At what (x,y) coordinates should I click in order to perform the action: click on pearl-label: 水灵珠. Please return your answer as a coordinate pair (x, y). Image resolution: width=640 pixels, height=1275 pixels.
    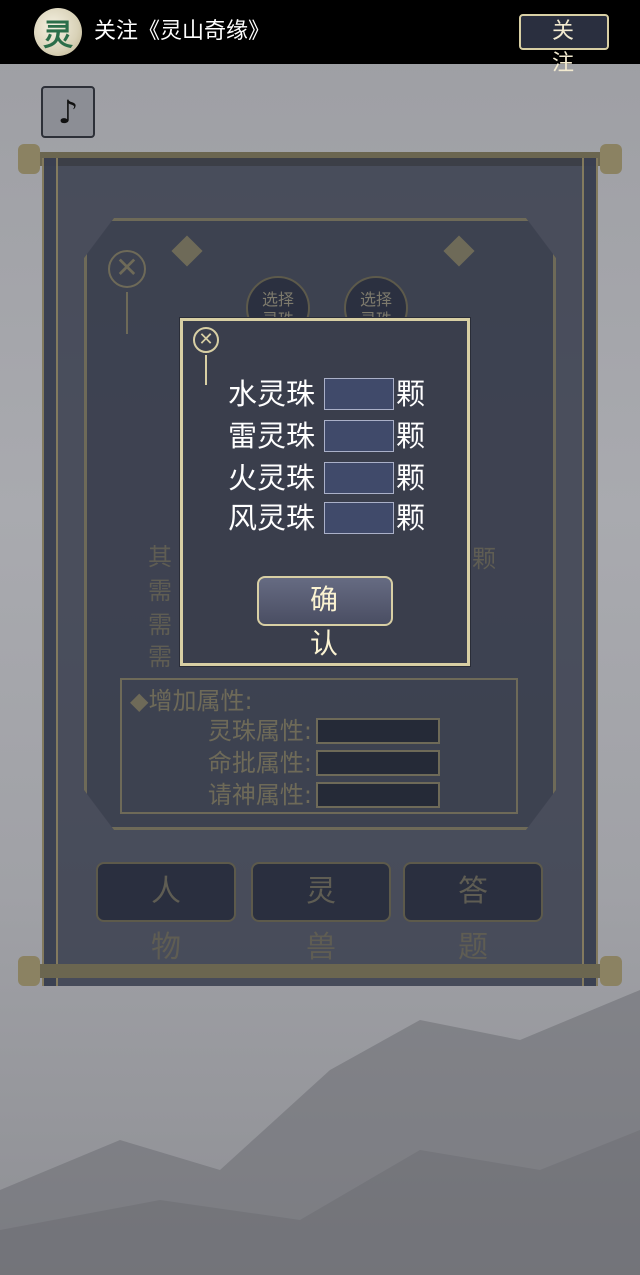
    Looking at the image, I should click on (272, 394).